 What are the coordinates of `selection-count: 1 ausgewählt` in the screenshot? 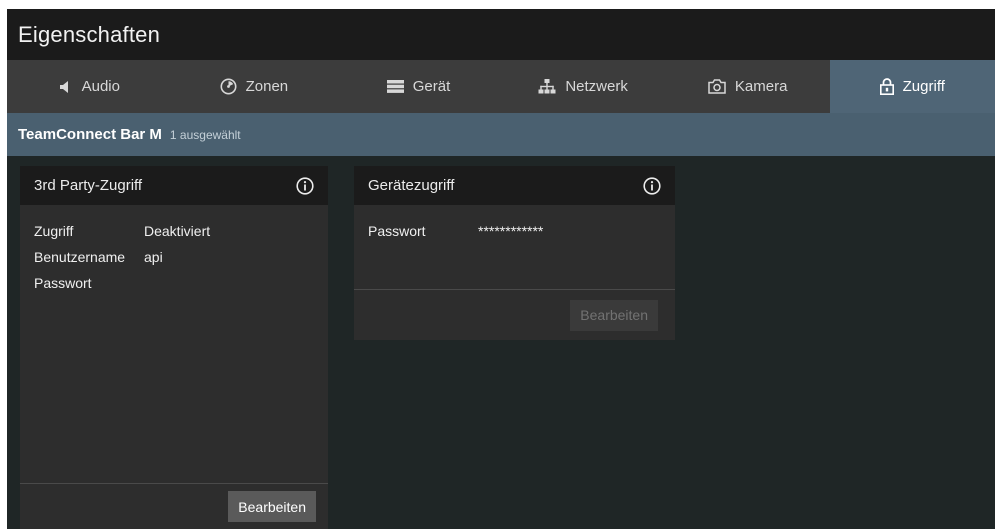 It's located at (205, 134).